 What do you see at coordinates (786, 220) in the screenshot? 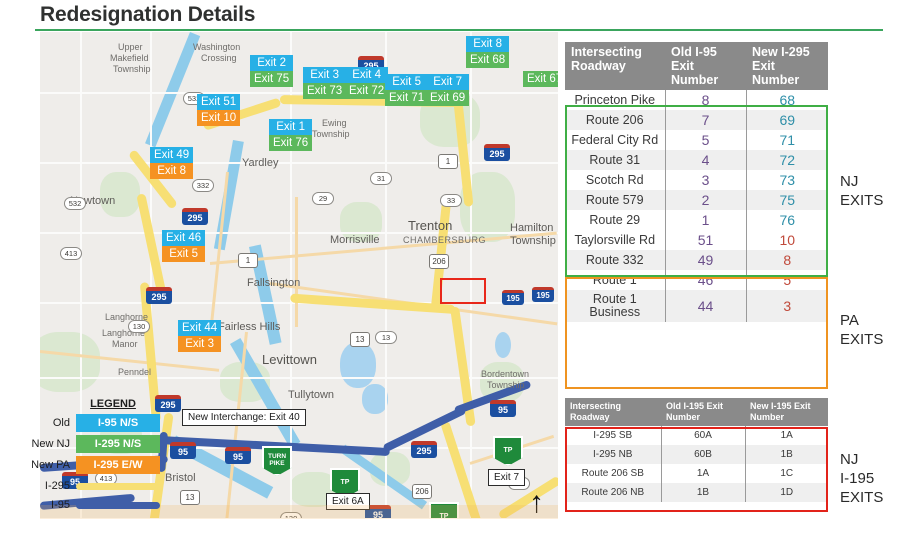
I see `cell-new-exit: 76` at bounding box center [786, 220].